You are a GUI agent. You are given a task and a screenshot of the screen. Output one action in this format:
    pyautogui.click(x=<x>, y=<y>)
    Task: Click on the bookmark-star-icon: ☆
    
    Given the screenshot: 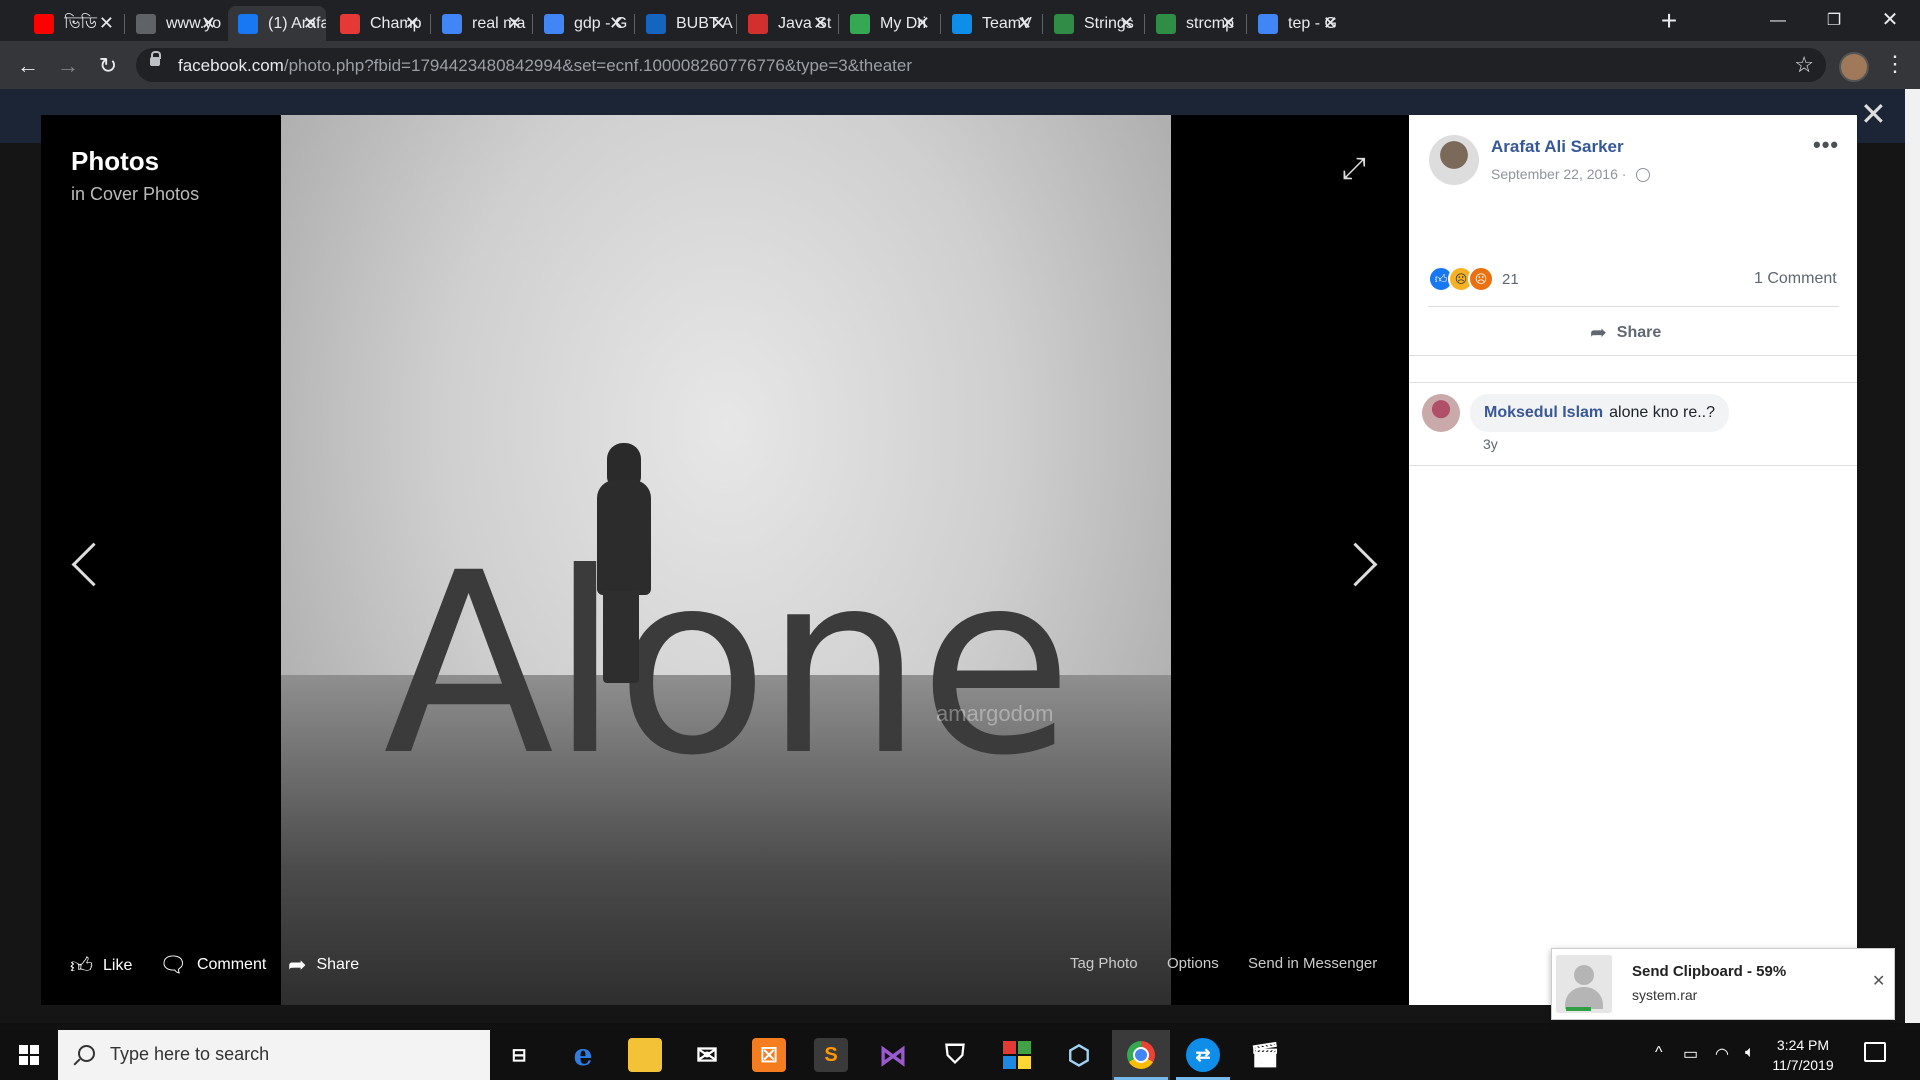 What is the action you would take?
    pyautogui.click(x=1804, y=65)
    